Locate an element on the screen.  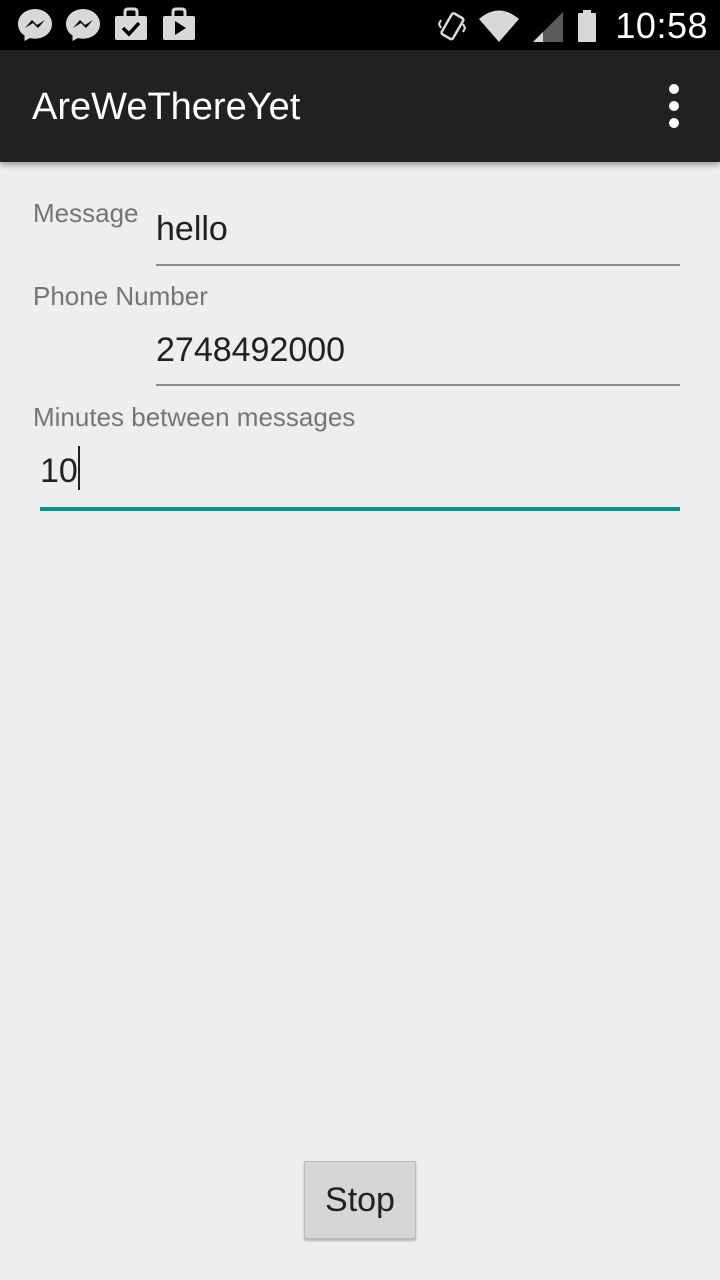
stop-button-label: Stop is located at coordinates (360, 1199).